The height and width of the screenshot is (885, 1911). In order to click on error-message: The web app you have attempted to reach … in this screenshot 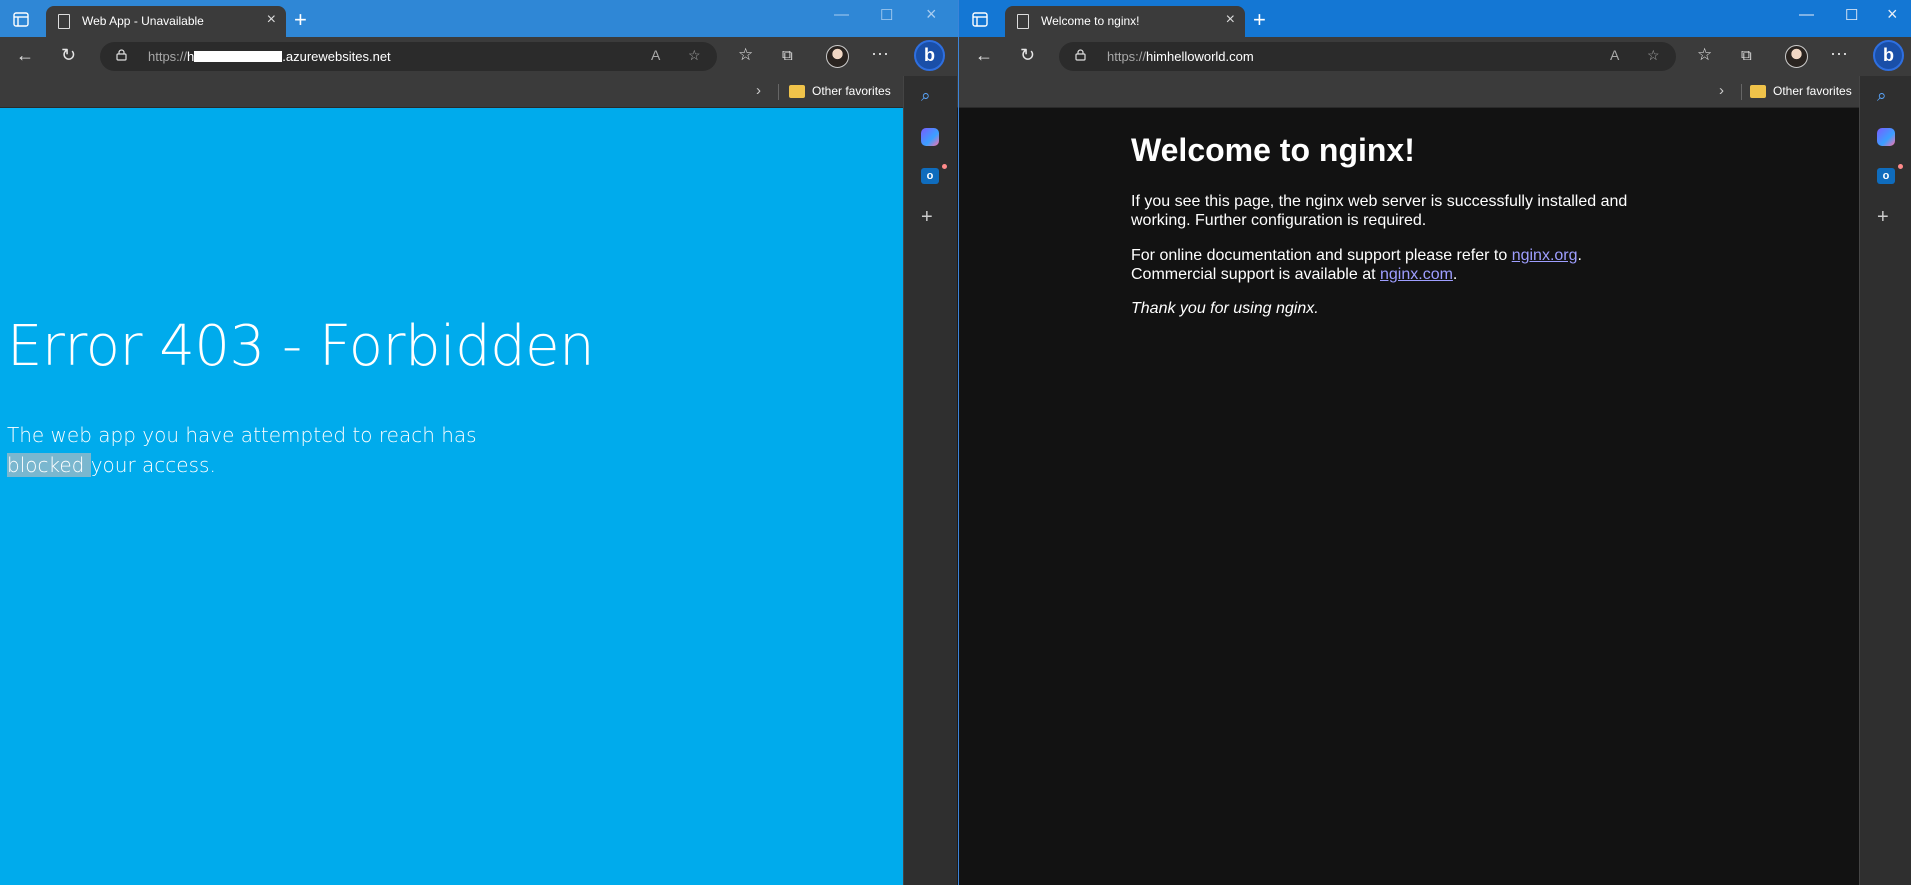, I will do `click(242, 450)`.